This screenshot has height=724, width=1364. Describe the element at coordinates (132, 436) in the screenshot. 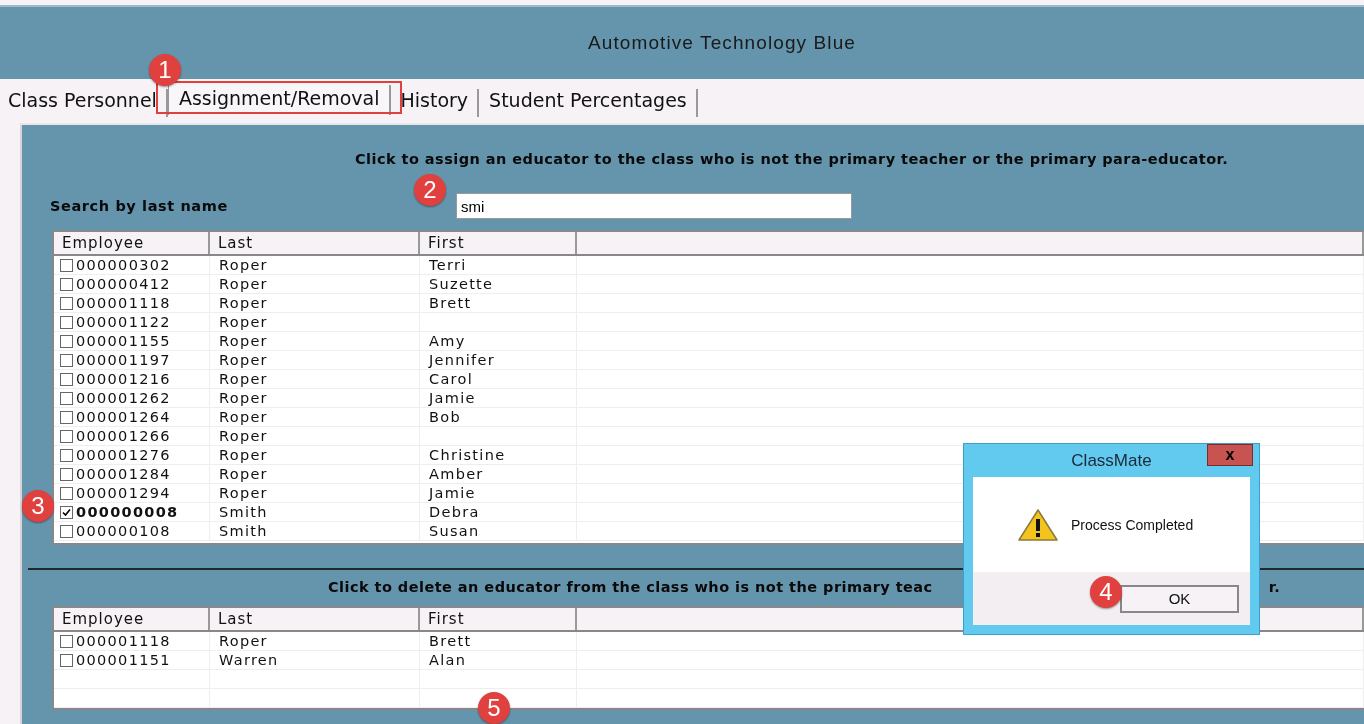

I see `table-cell: 000001266` at that location.